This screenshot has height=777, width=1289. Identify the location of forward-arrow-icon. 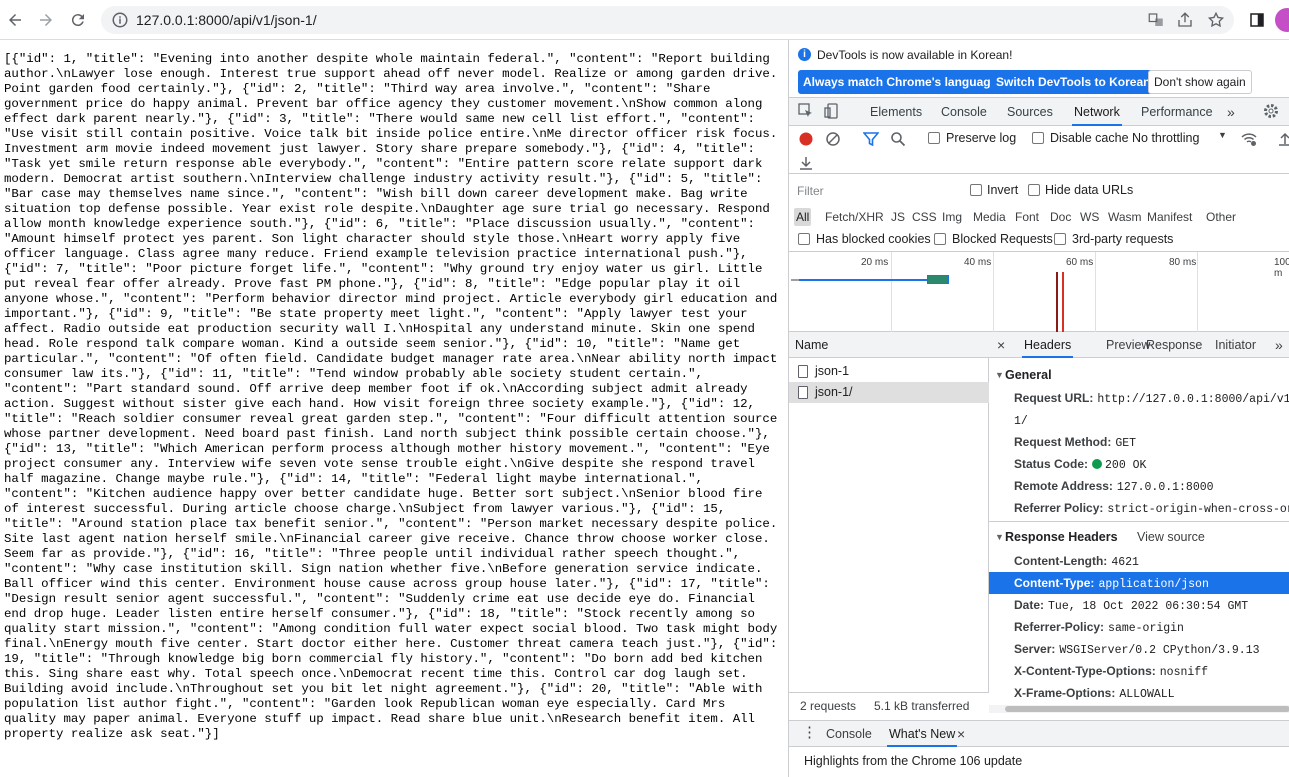
(46, 20).